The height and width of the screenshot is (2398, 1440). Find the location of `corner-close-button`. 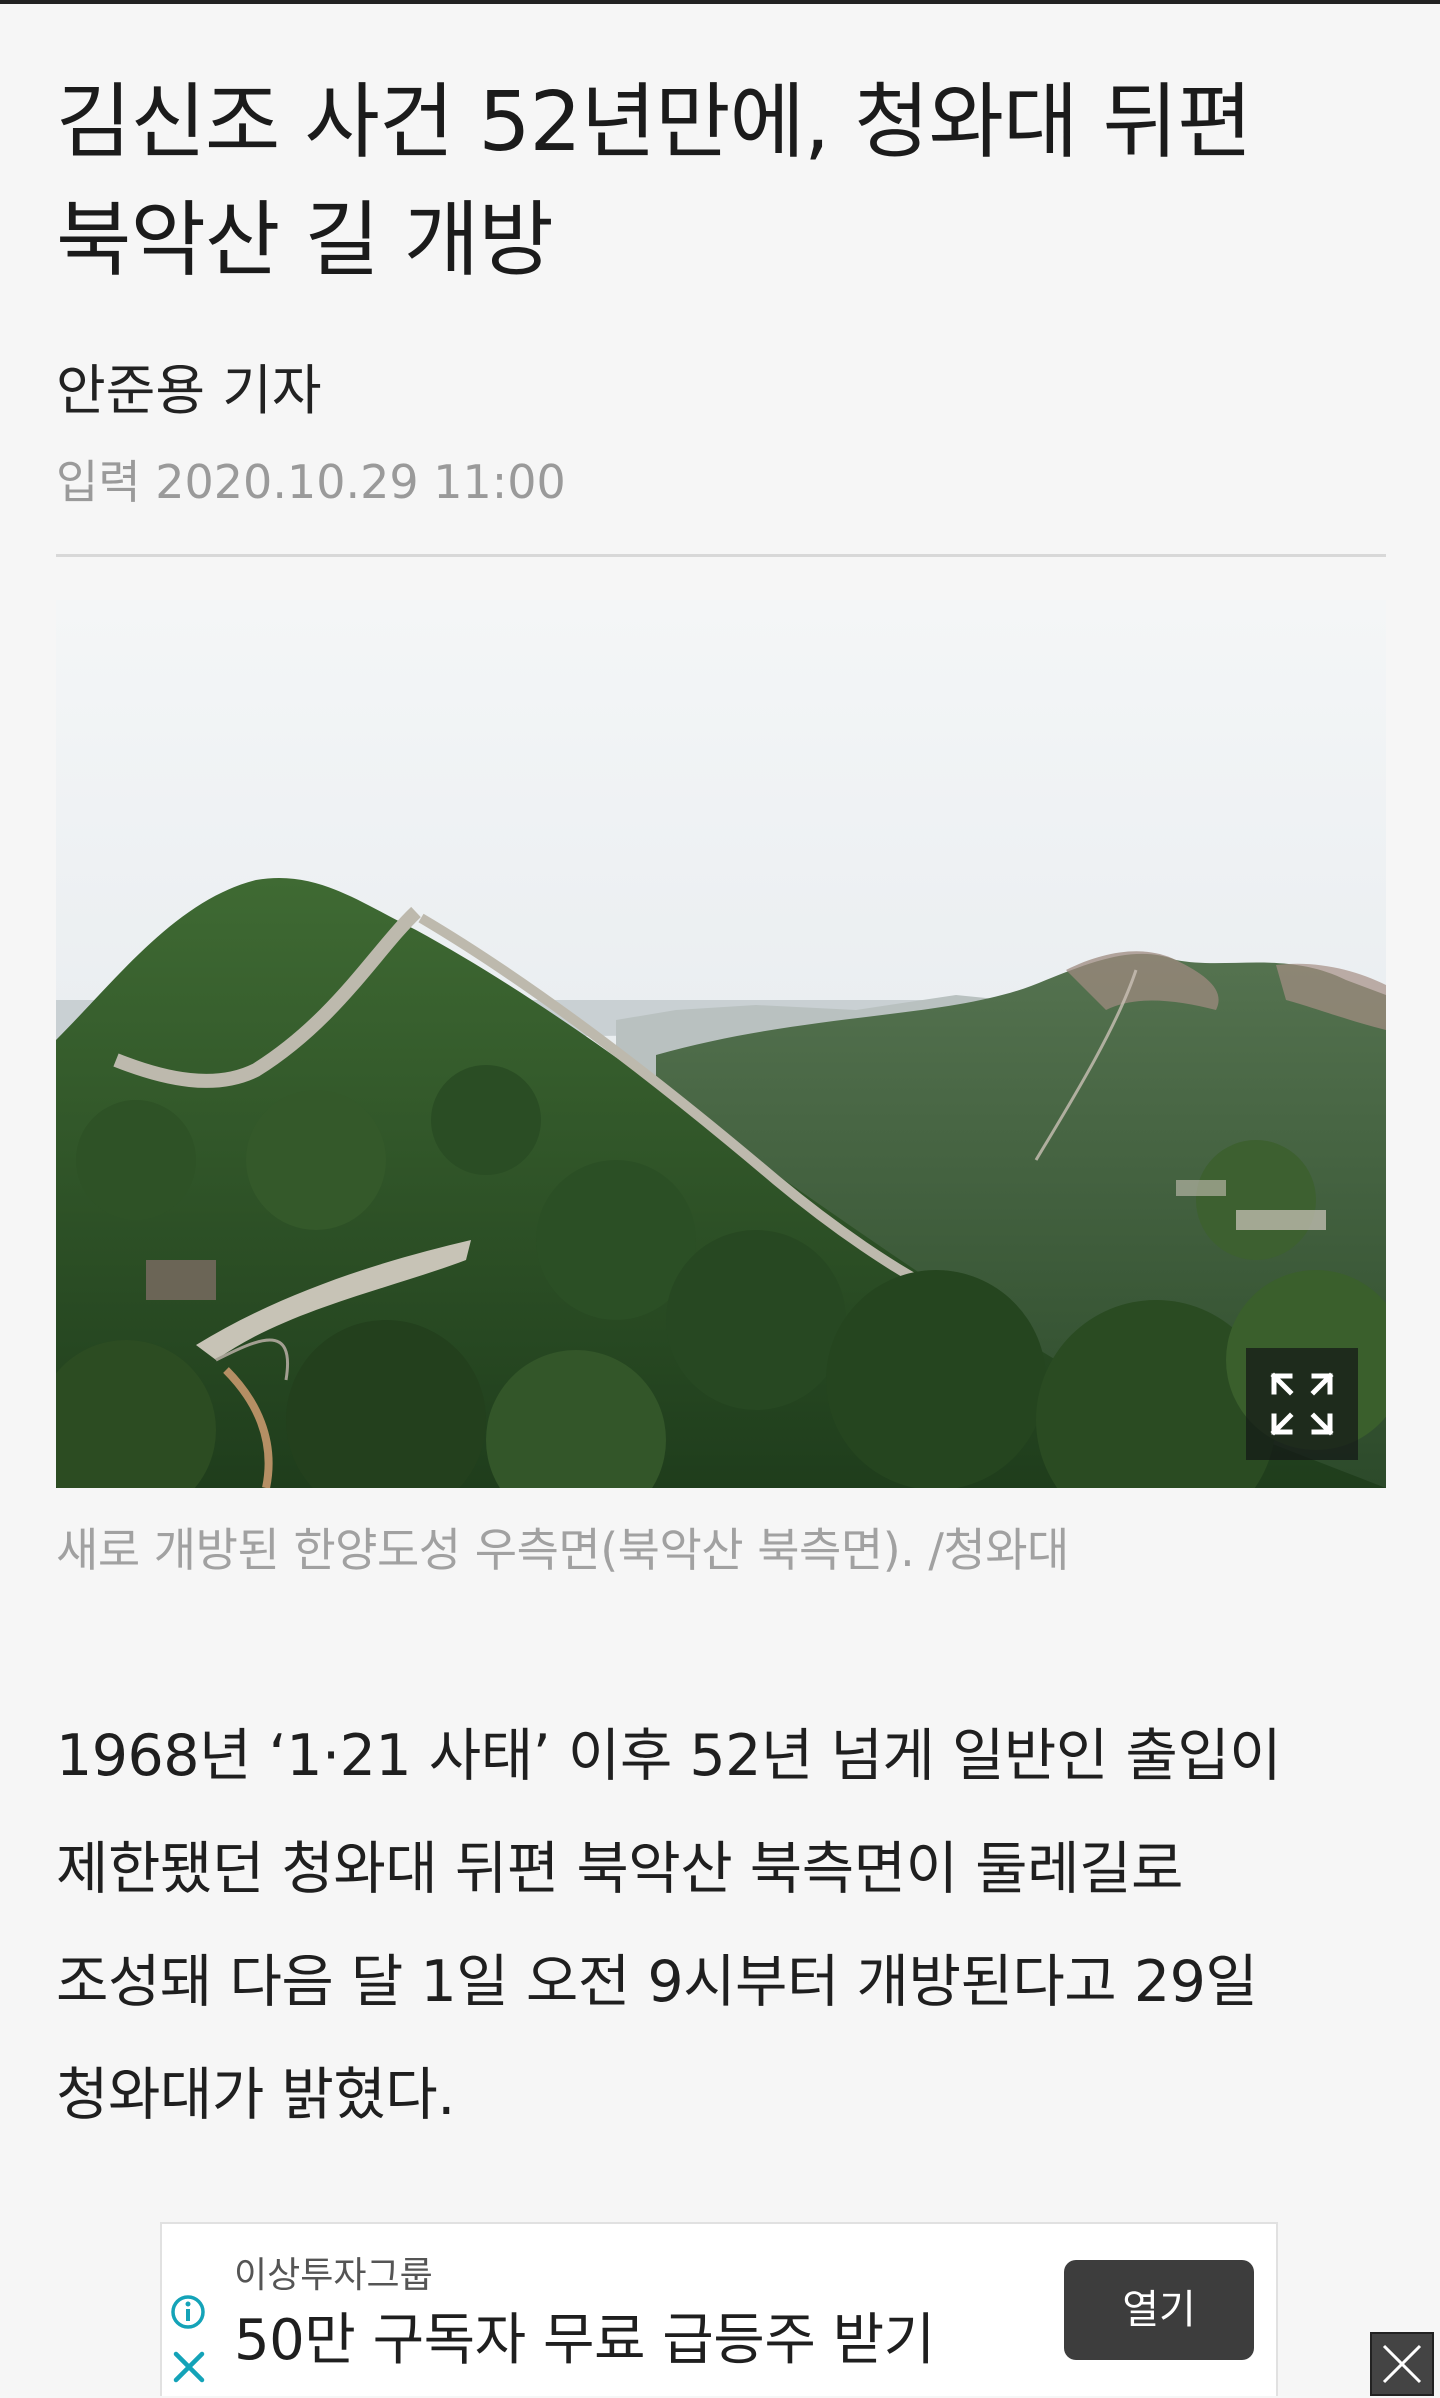

corner-close-button is located at coordinates (1402, 2364).